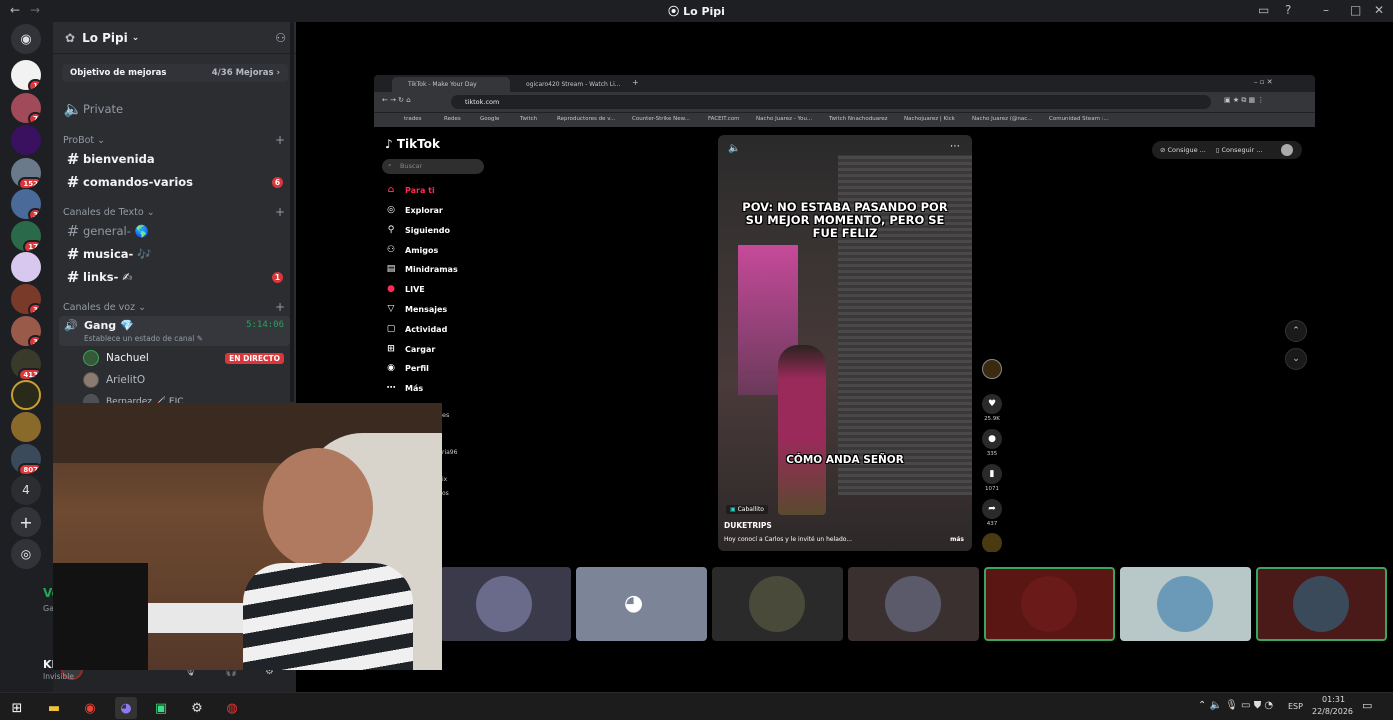 The image size is (1393, 720). I want to click on volume-icon: 🔈, so click(734, 148).